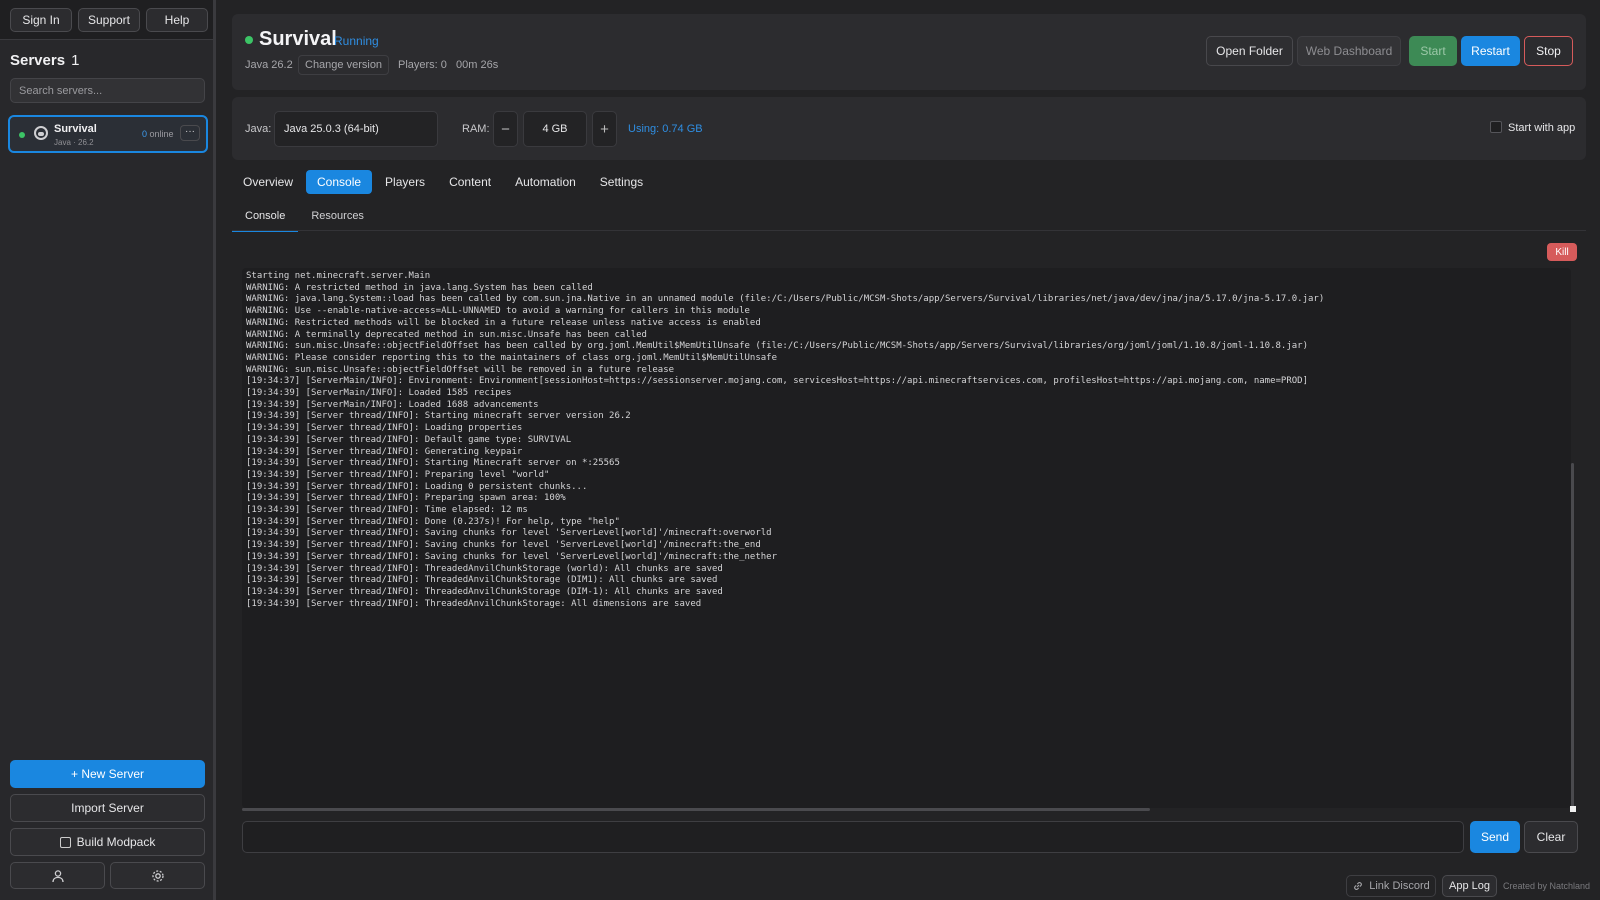 The image size is (1600, 900). What do you see at coordinates (344, 65) in the screenshot?
I see `change-version-button: Change version` at bounding box center [344, 65].